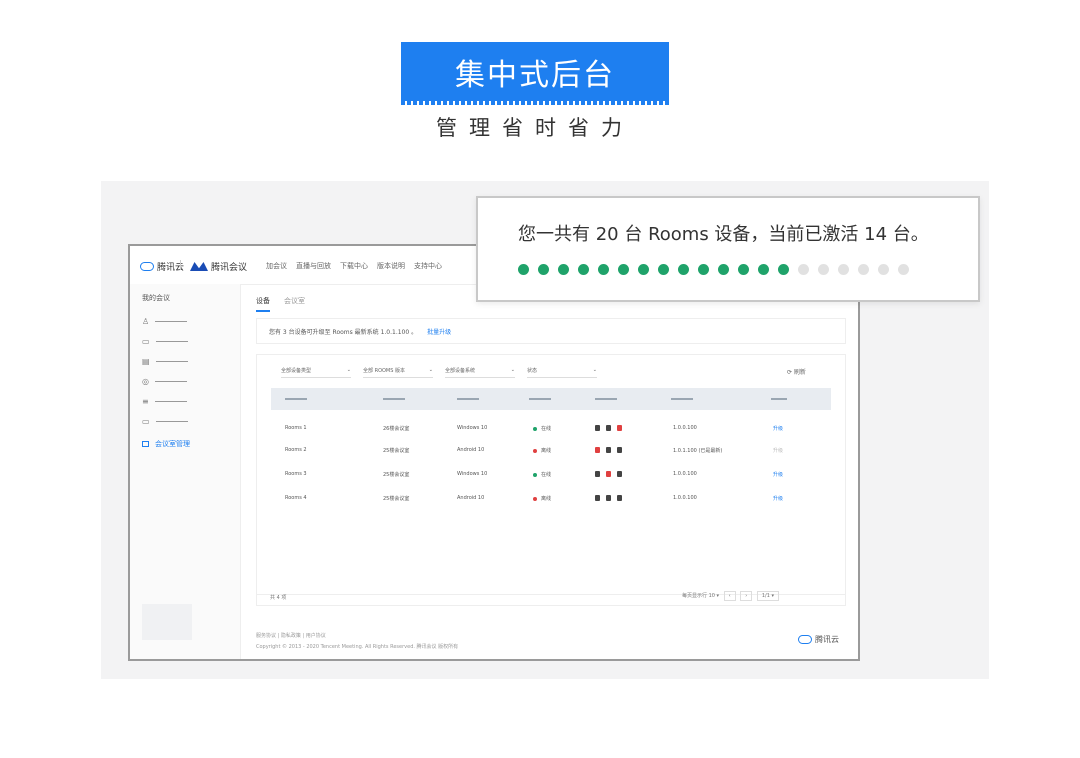  Describe the element at coordinates (796, 371) in the screenshot. I see `refresh-button: ⟳ 刷新` at that location.